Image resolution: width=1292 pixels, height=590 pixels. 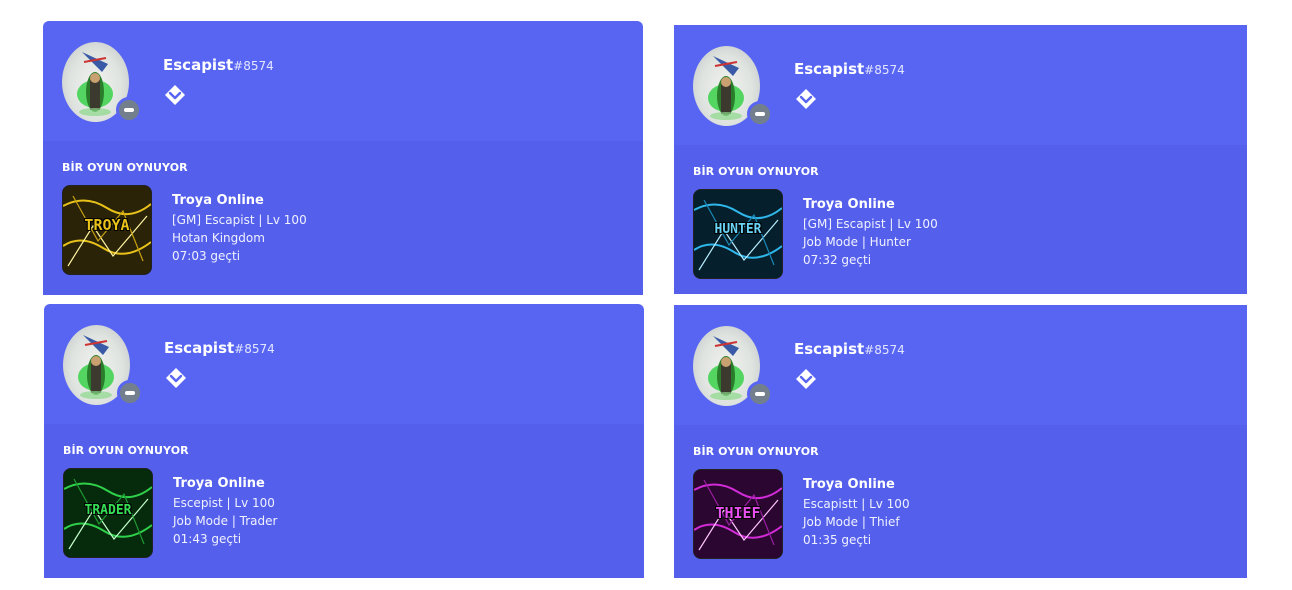 I want to click on game-image-text: TRADER, so click(x=108, y=510).